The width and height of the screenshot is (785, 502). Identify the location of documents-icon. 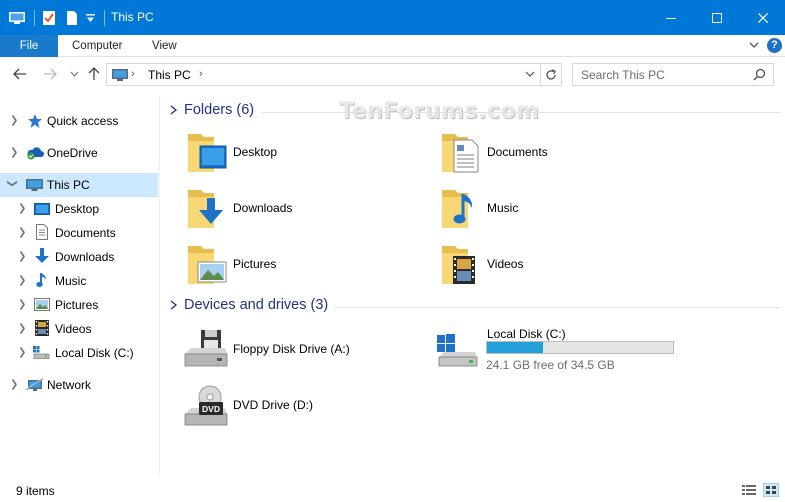
(42, 232).